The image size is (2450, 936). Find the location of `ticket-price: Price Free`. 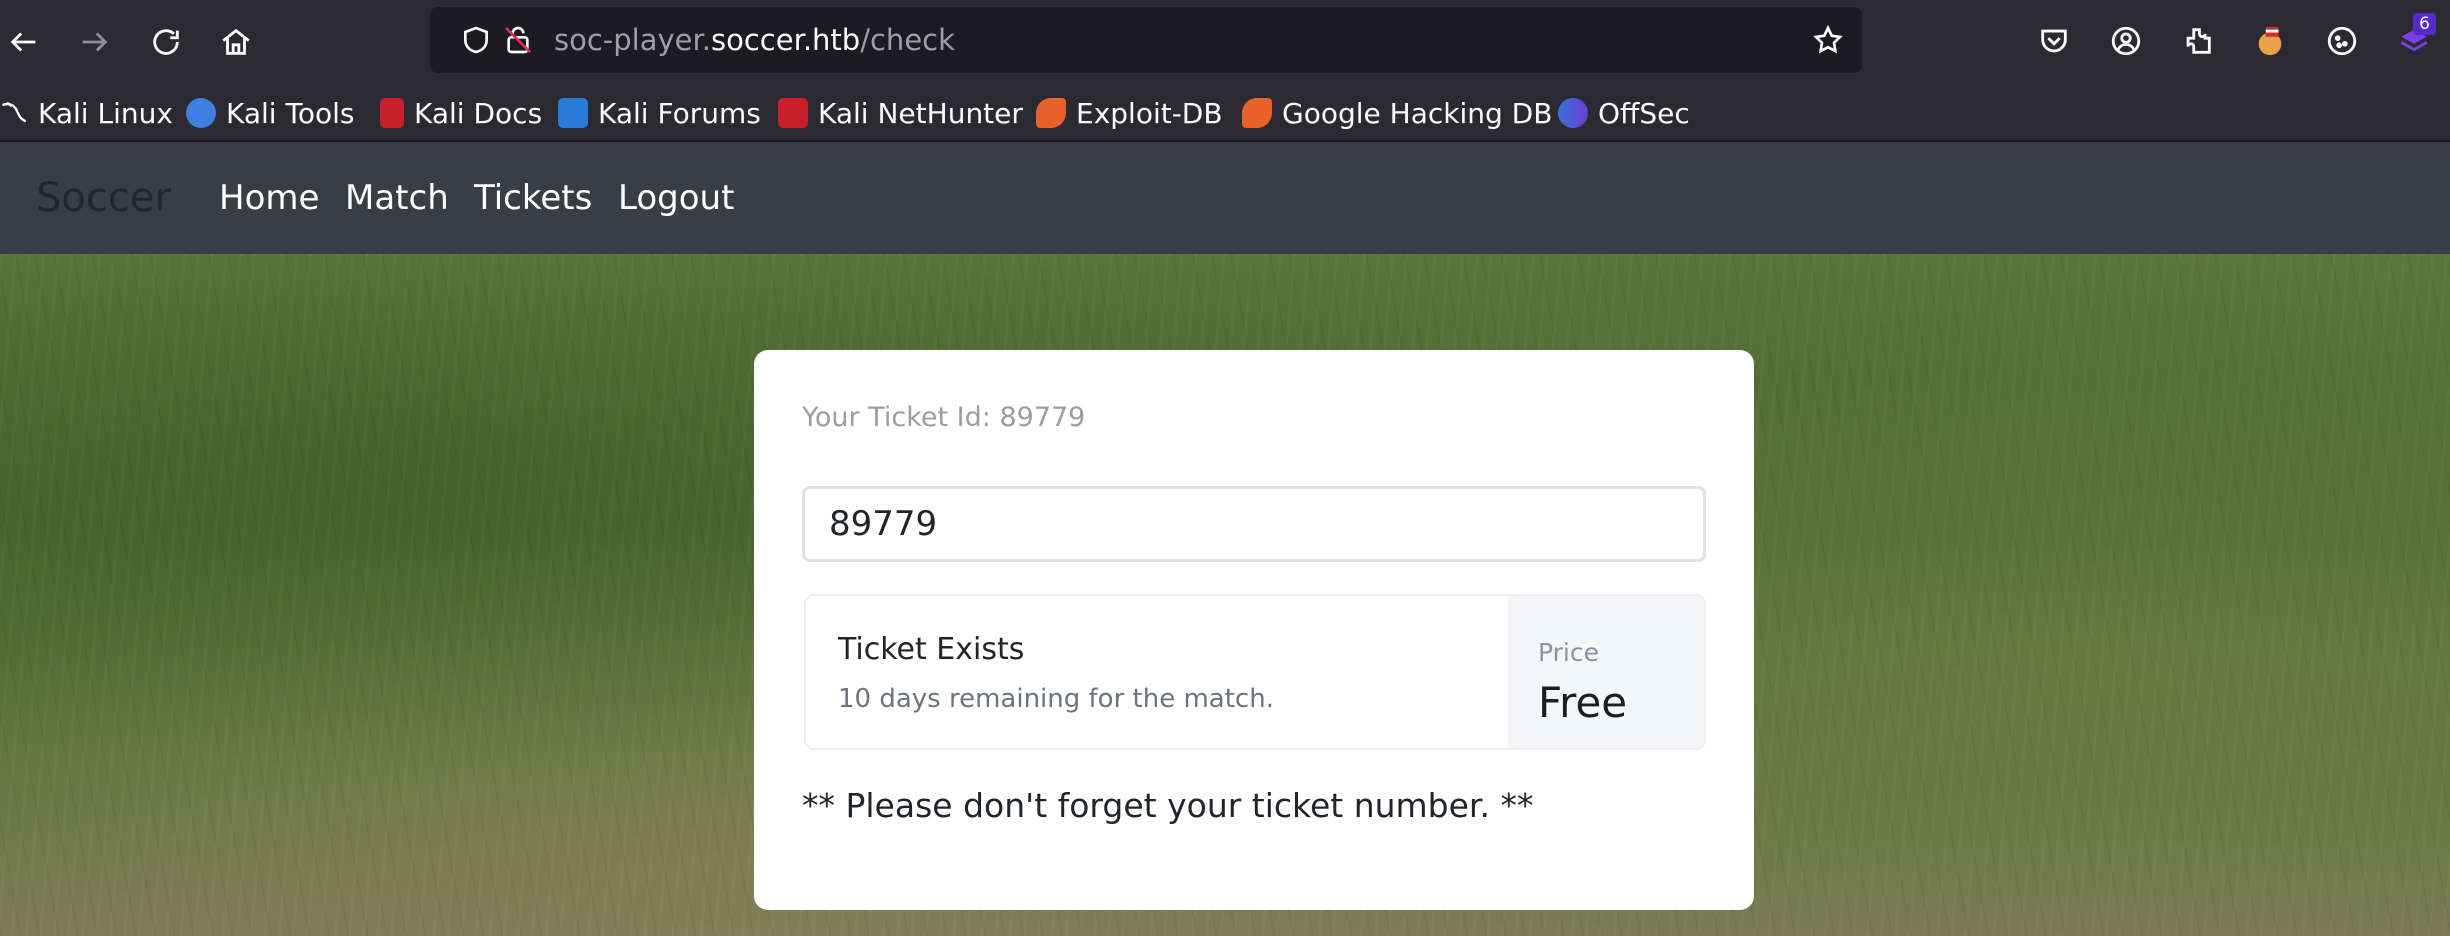

ticket-price: Price Free is located at coordinates (1606, 672).